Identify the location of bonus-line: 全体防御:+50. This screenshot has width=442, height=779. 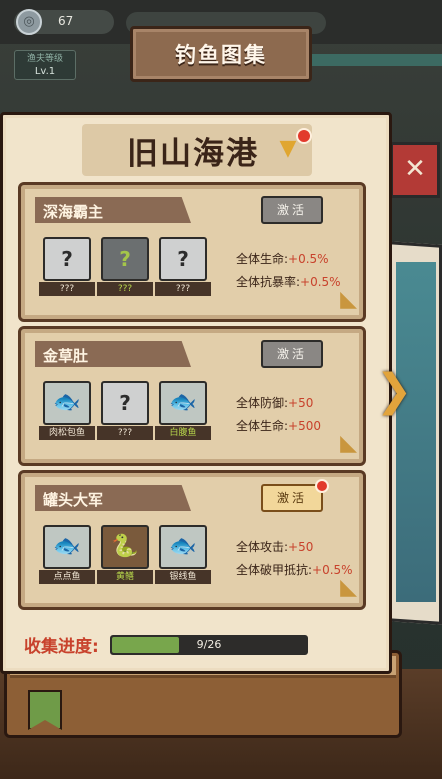
(274, 402).